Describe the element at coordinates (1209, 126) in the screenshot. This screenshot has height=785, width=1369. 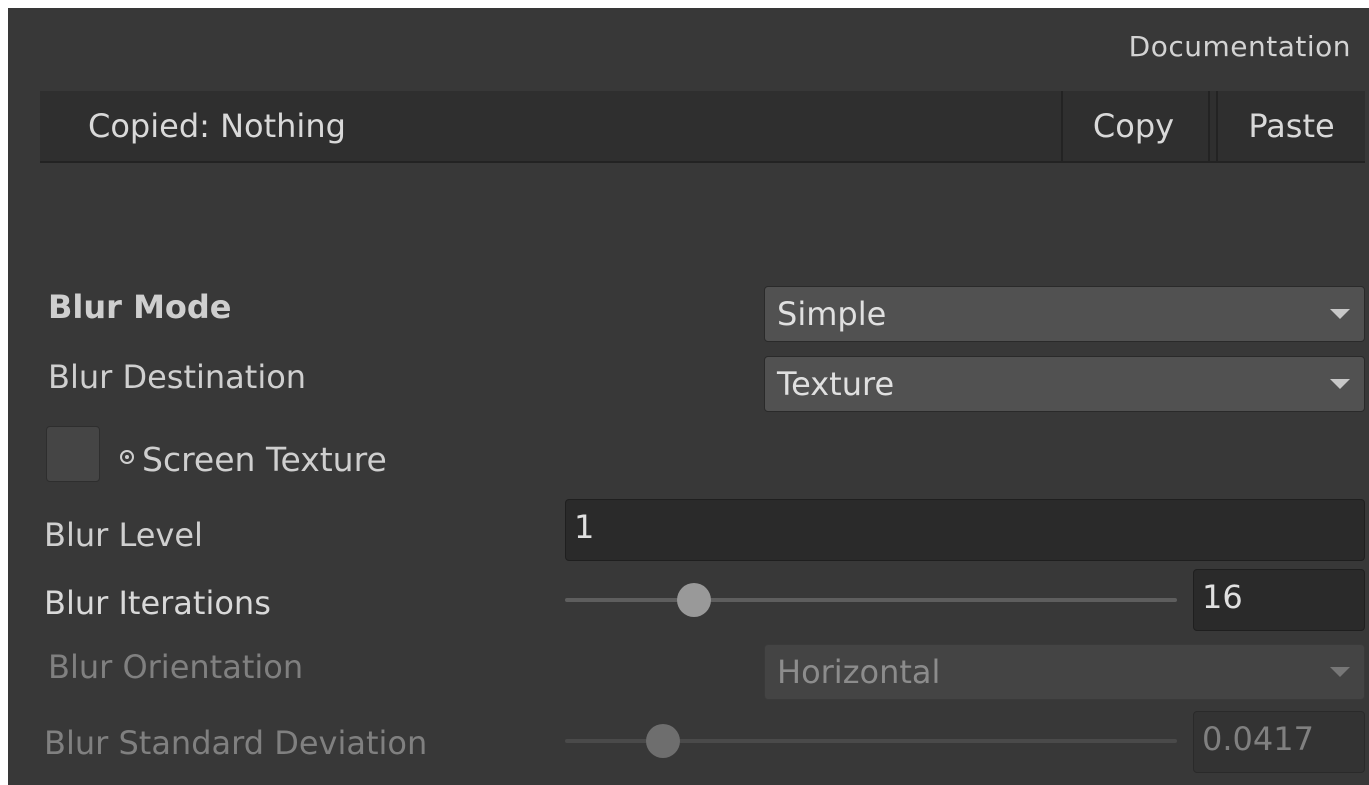
I see `button-divider` at that location.